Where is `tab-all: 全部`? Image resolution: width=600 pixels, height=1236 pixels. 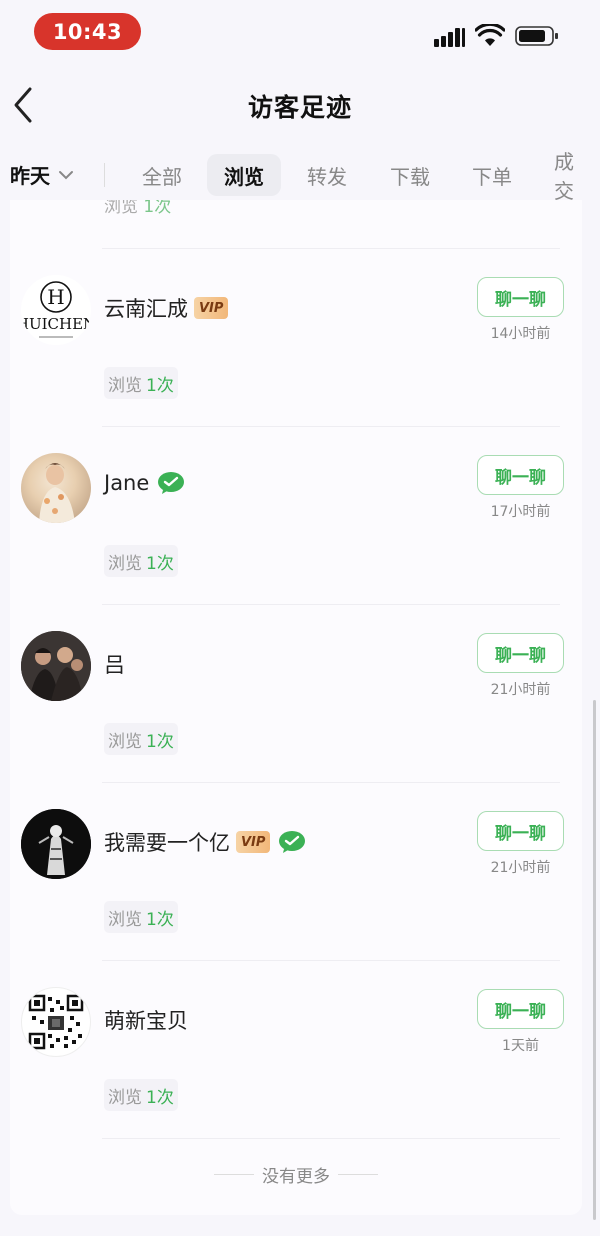 tab-all: 全部 is located at coordinates (162, 175).